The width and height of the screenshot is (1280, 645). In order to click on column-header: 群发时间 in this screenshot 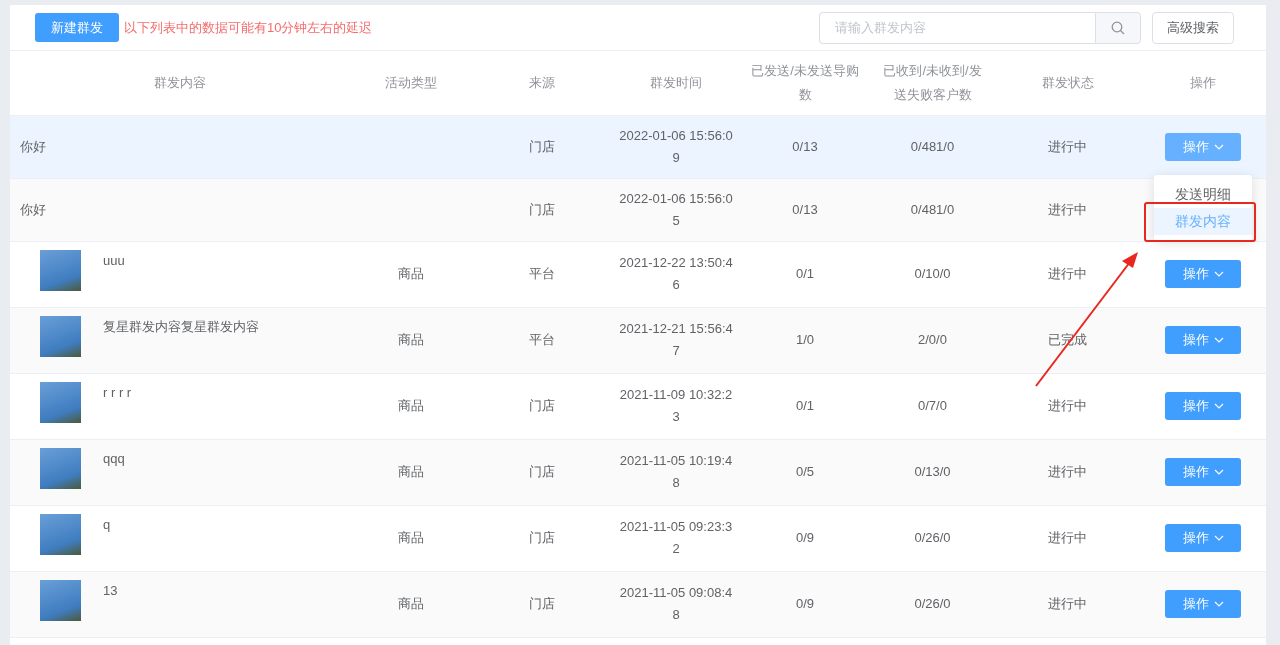, I will do `click(676, 82)`.